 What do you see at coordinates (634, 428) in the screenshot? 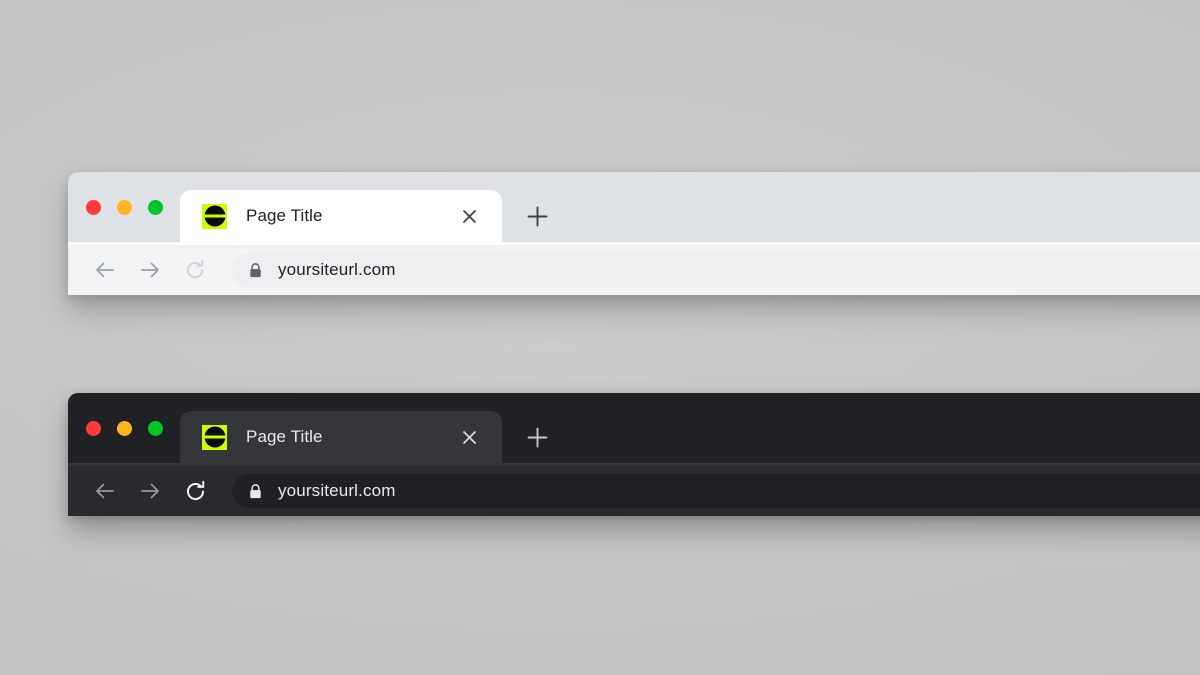
I see `tab-strip-dark: Page Title` at bounding box center [634, 428].